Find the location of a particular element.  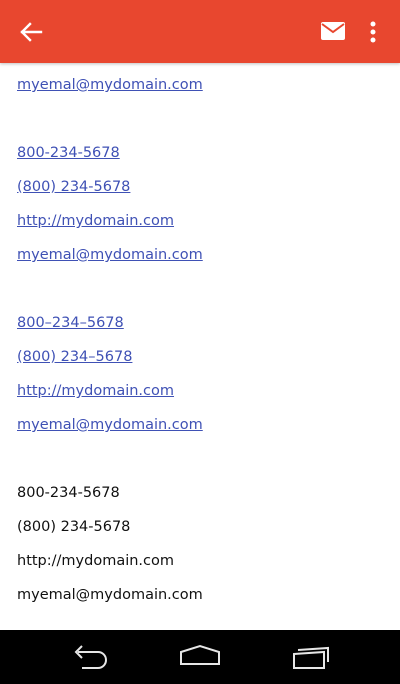

arrow-left-icon is located at coordinates (31, 32).